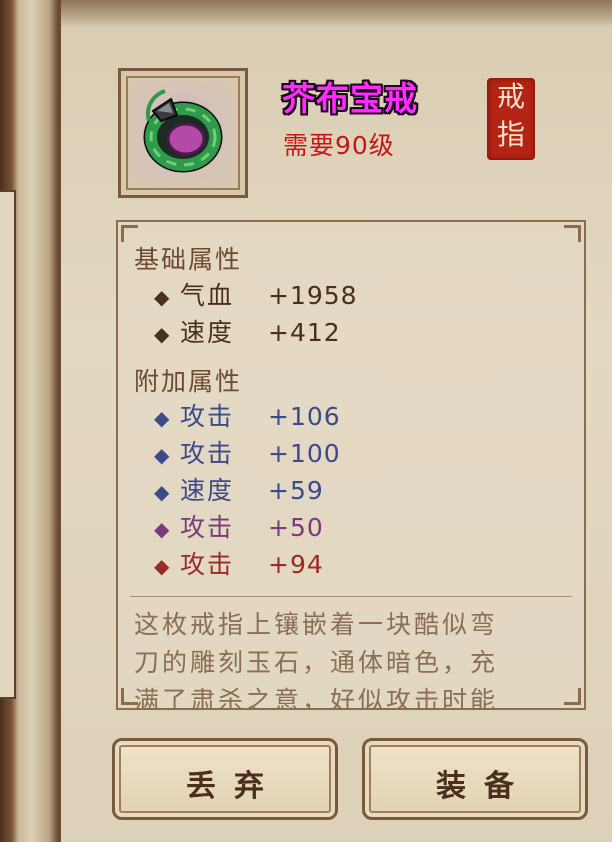 This screenshot has height=842, width=612. What do you see at coordinates (8, 444) in the screenshot?
I see `book-left-page-edge` at bounding box center [8, 444].